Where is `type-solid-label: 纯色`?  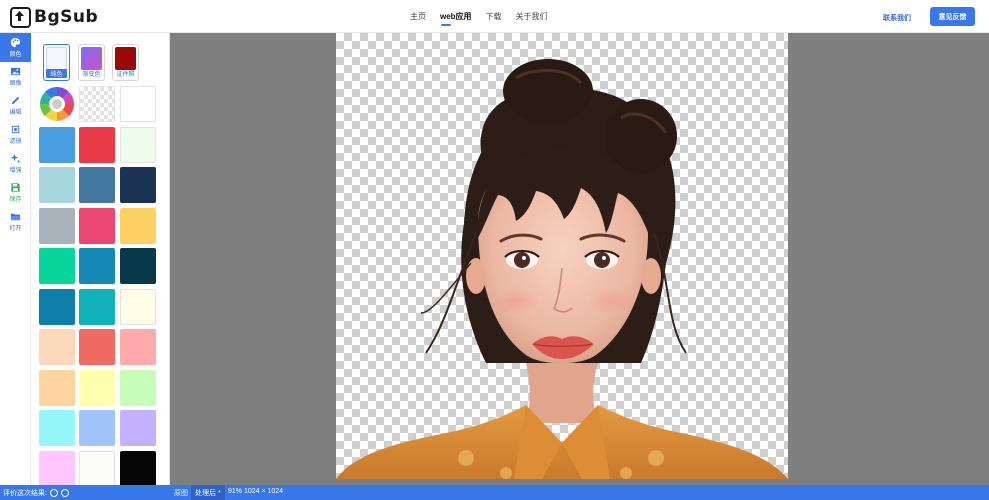
type-solid-label: 纯色 is located at coordinates (56, 73).